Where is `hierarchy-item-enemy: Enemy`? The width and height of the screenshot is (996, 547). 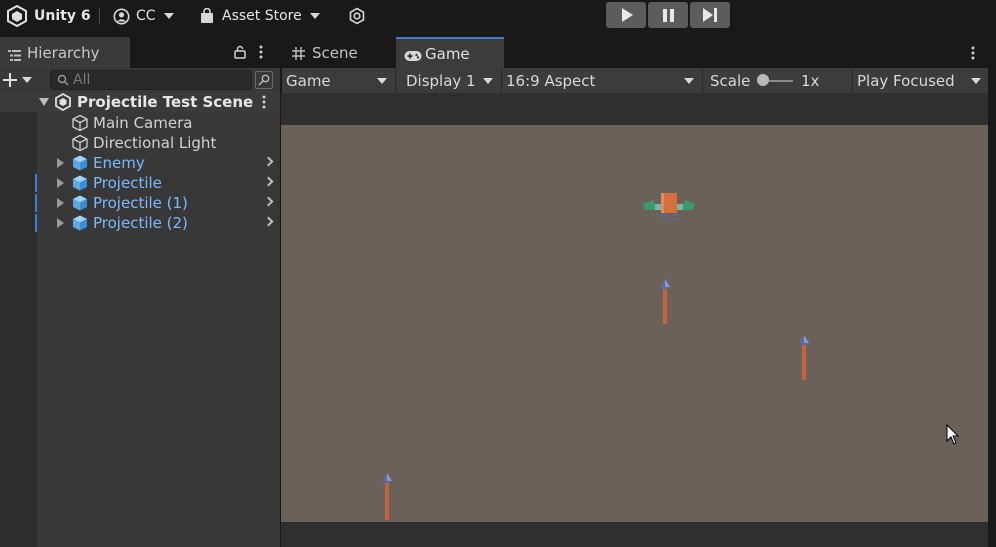
hierarchy-item-enemy: Enemy is located at coordinates (140, 163).